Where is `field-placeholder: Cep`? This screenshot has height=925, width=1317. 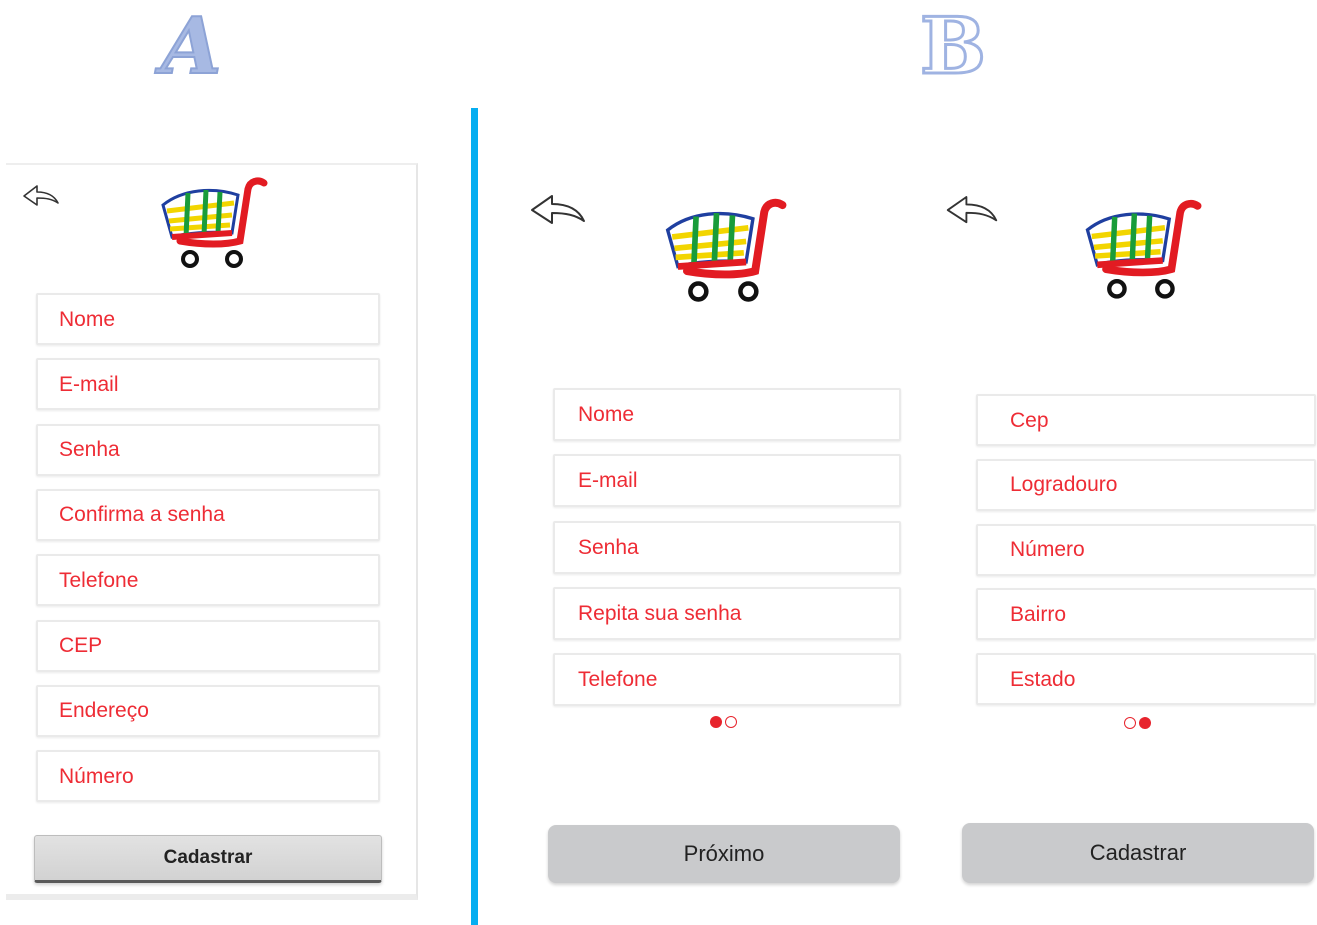 field-placeholder: Cep is located at coordinates (1029, 420).